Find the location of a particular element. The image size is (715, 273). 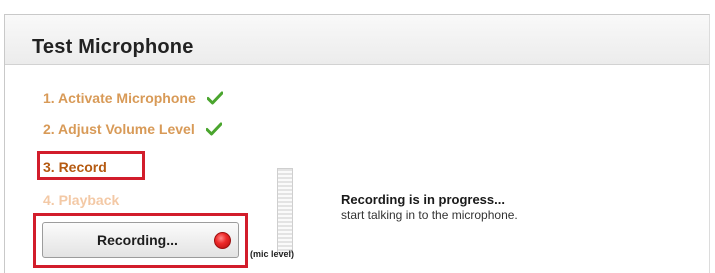

panel-title: Test Microphone is located at coordinates (113, 47).